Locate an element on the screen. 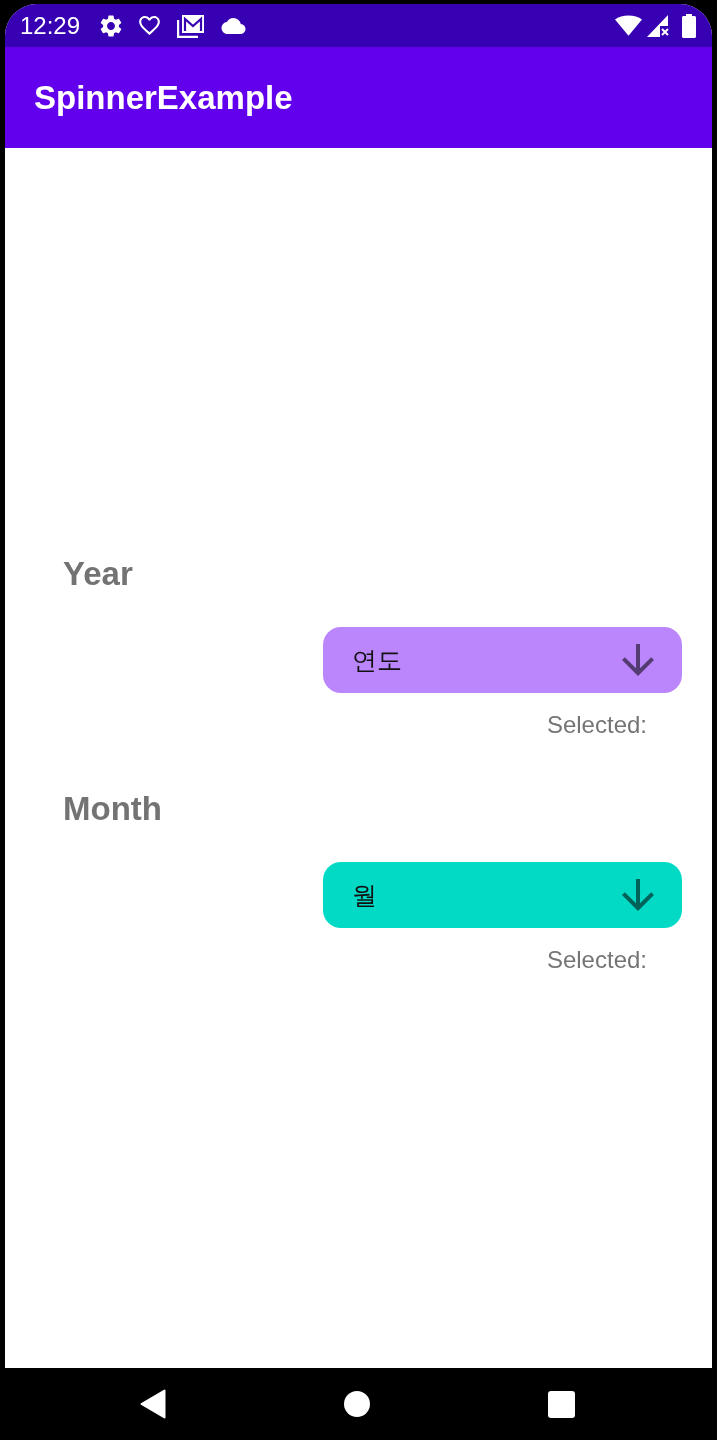  cloud-icon is located at coordinates (234, 25).